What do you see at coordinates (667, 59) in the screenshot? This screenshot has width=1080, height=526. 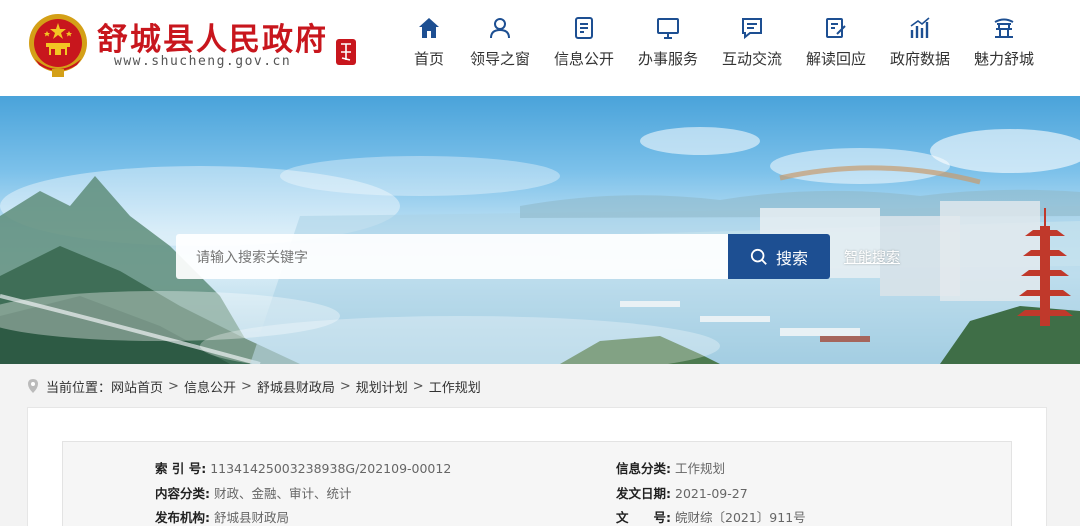 I see `nav-label: 办事服务` at bounding box center [667, 59].